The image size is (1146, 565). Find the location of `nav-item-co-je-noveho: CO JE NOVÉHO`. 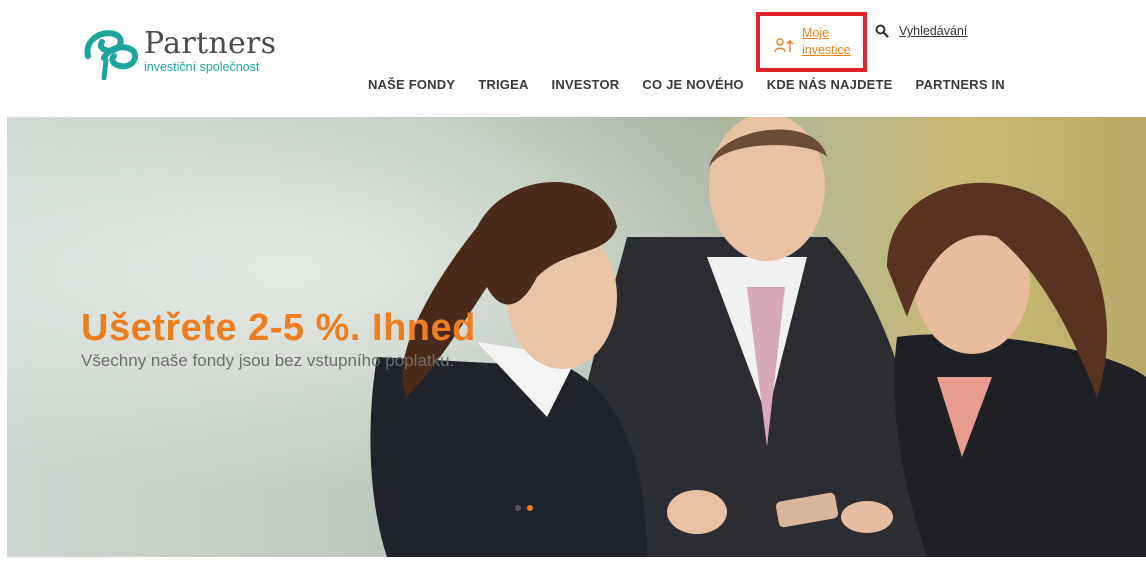

nav-item-co-je-noveho: CO JE NOVÉHO is located at coordinates (692, 84).